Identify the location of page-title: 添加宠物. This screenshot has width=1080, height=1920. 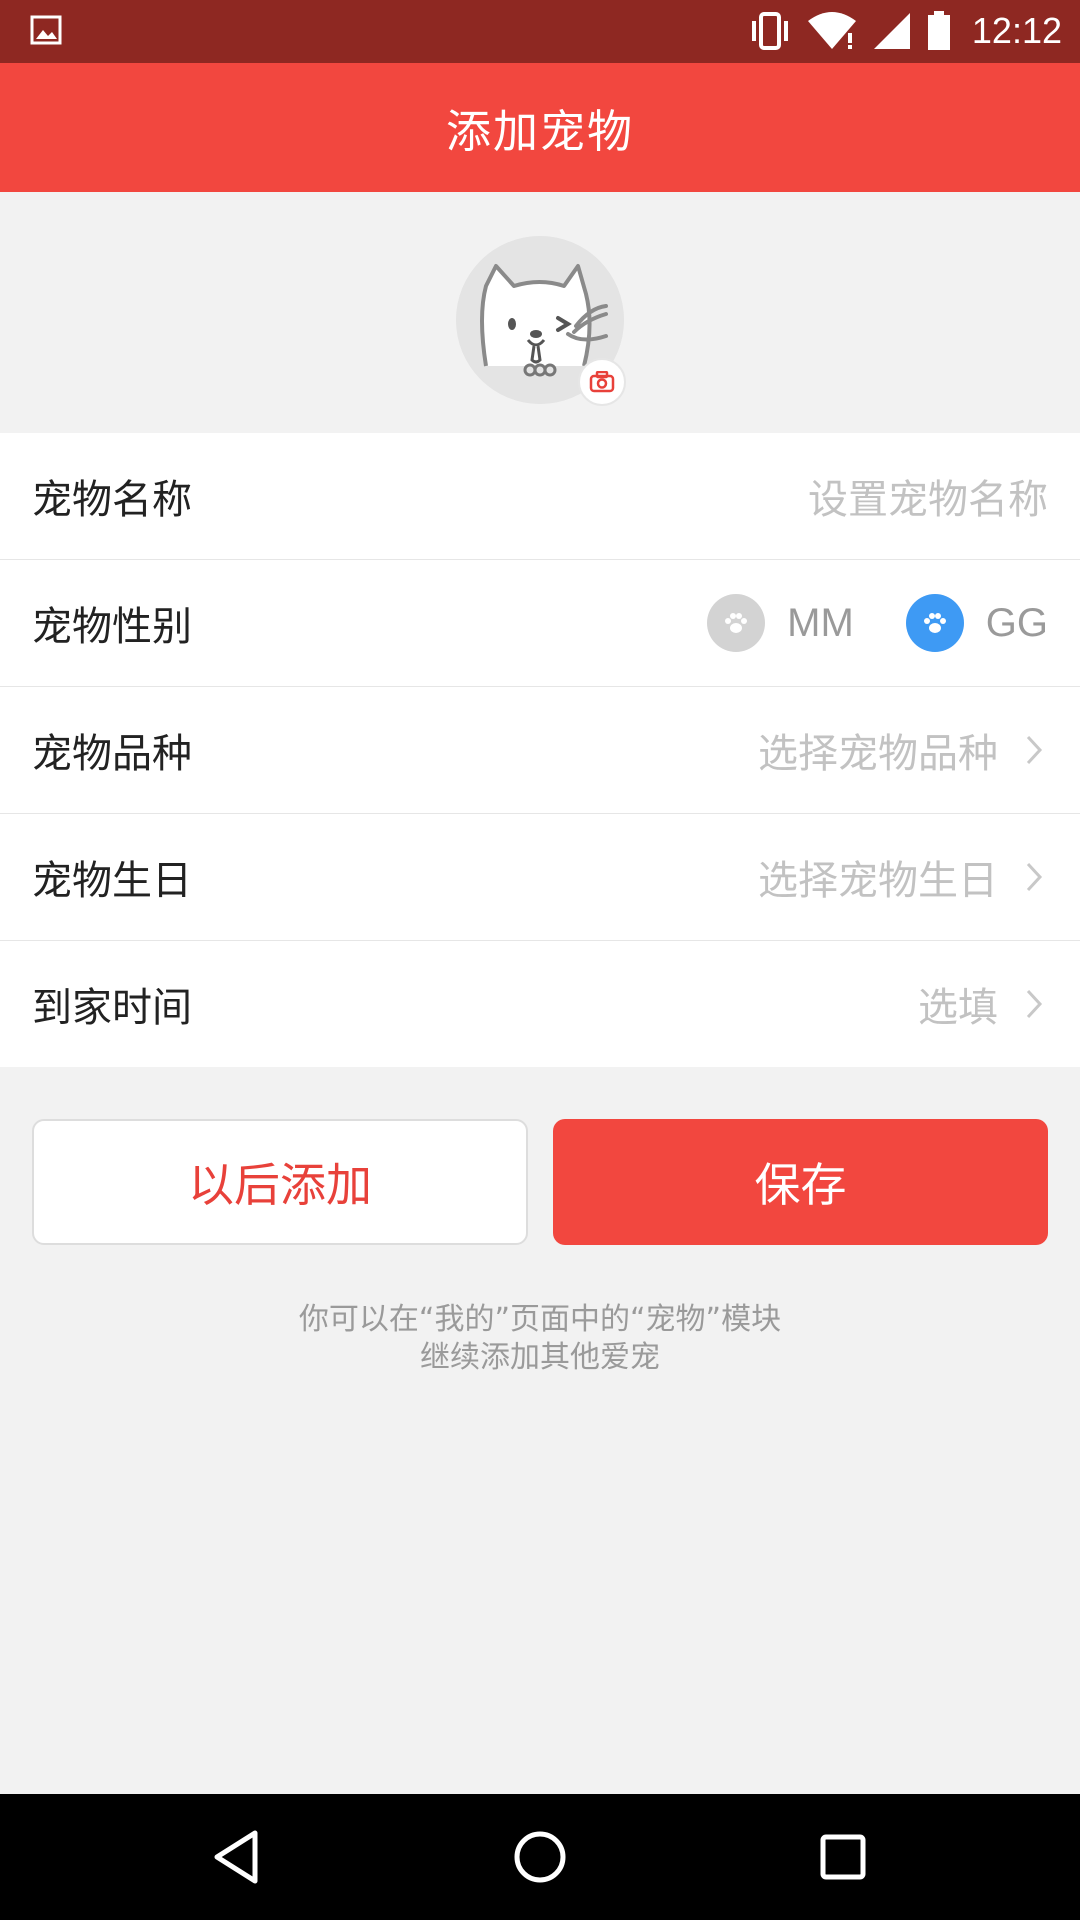
(539, 131).